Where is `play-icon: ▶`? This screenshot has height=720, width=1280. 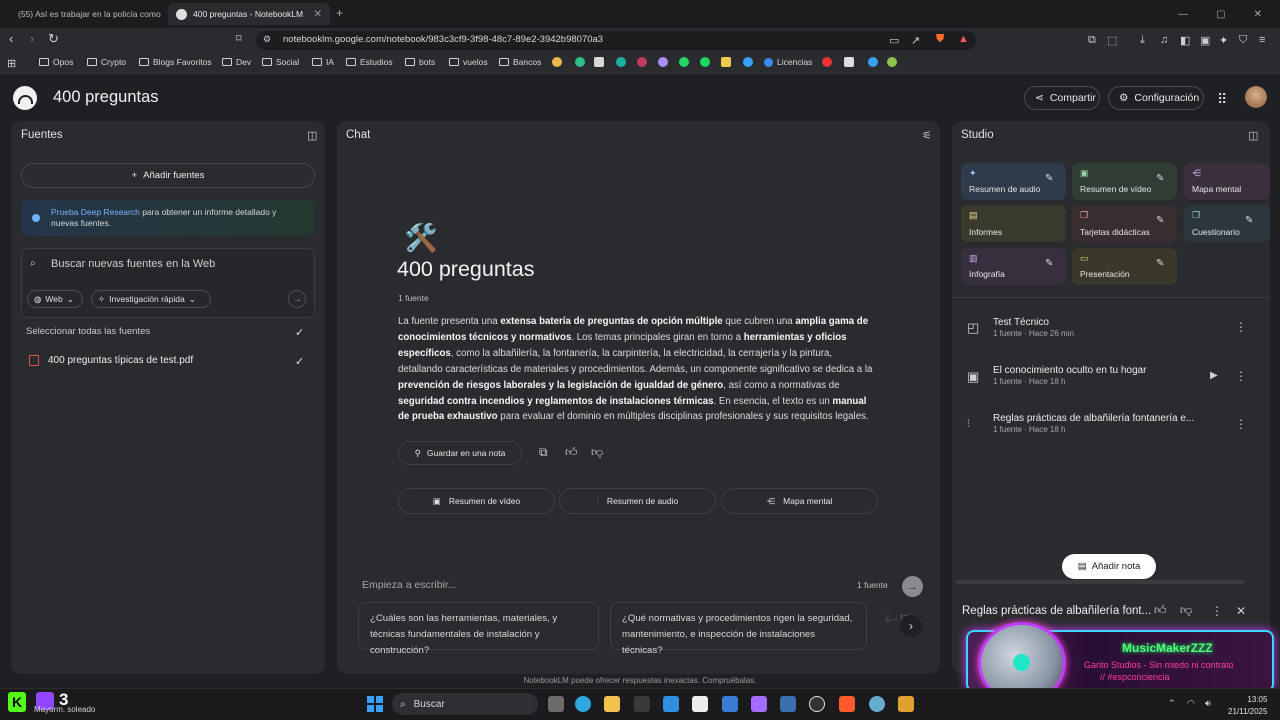 play-icon: ▶ is located at coordinates (1214, 375).